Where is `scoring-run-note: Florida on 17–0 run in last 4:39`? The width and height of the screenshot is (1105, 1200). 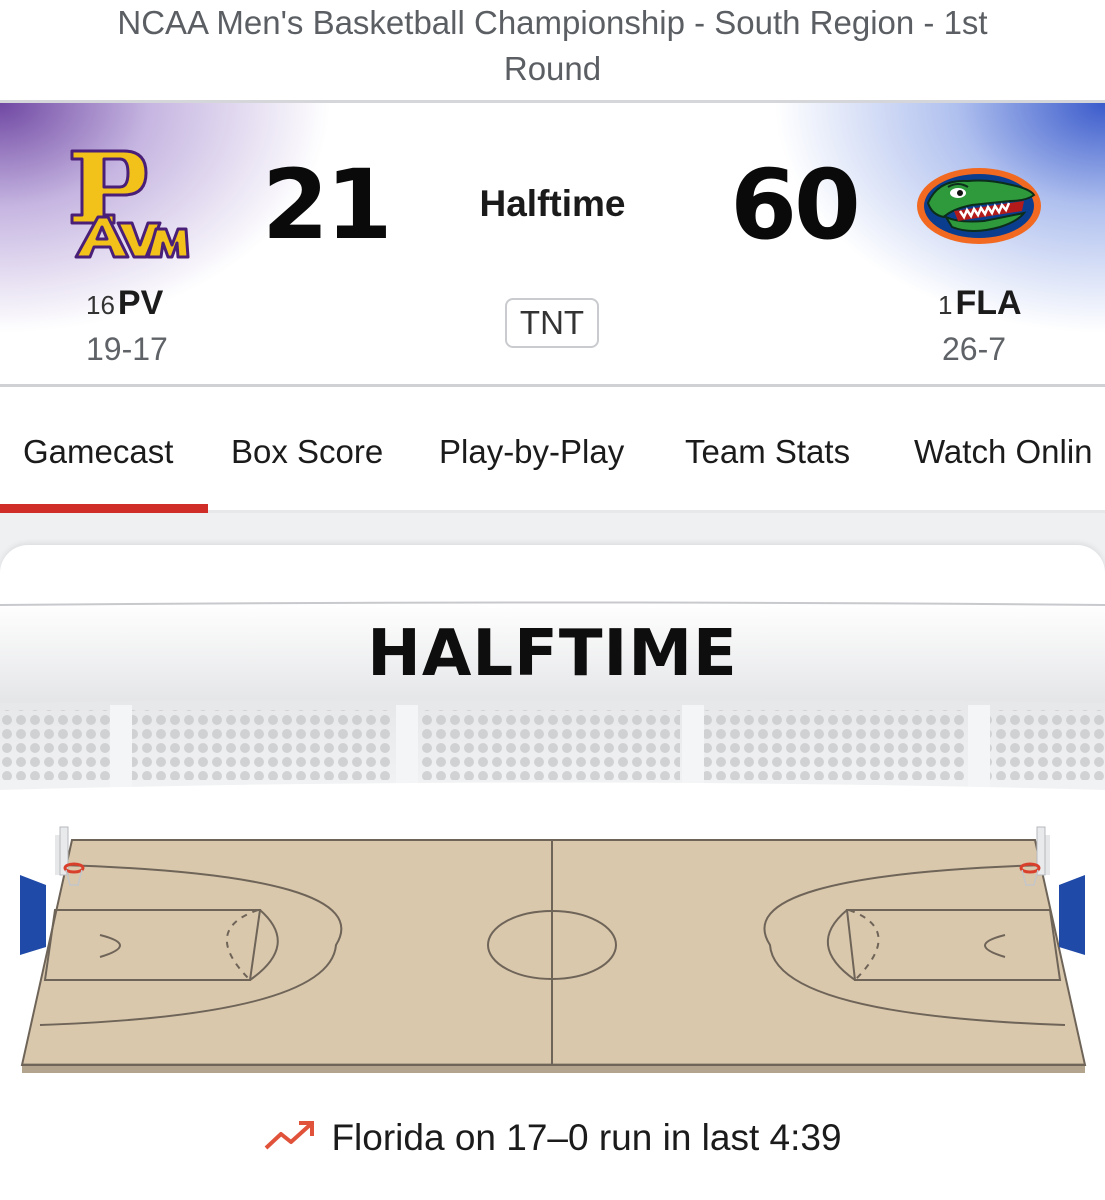 scoring-run-note: Florida on 17–0 run in last 4:39 is located at coordinates (552, 1137).